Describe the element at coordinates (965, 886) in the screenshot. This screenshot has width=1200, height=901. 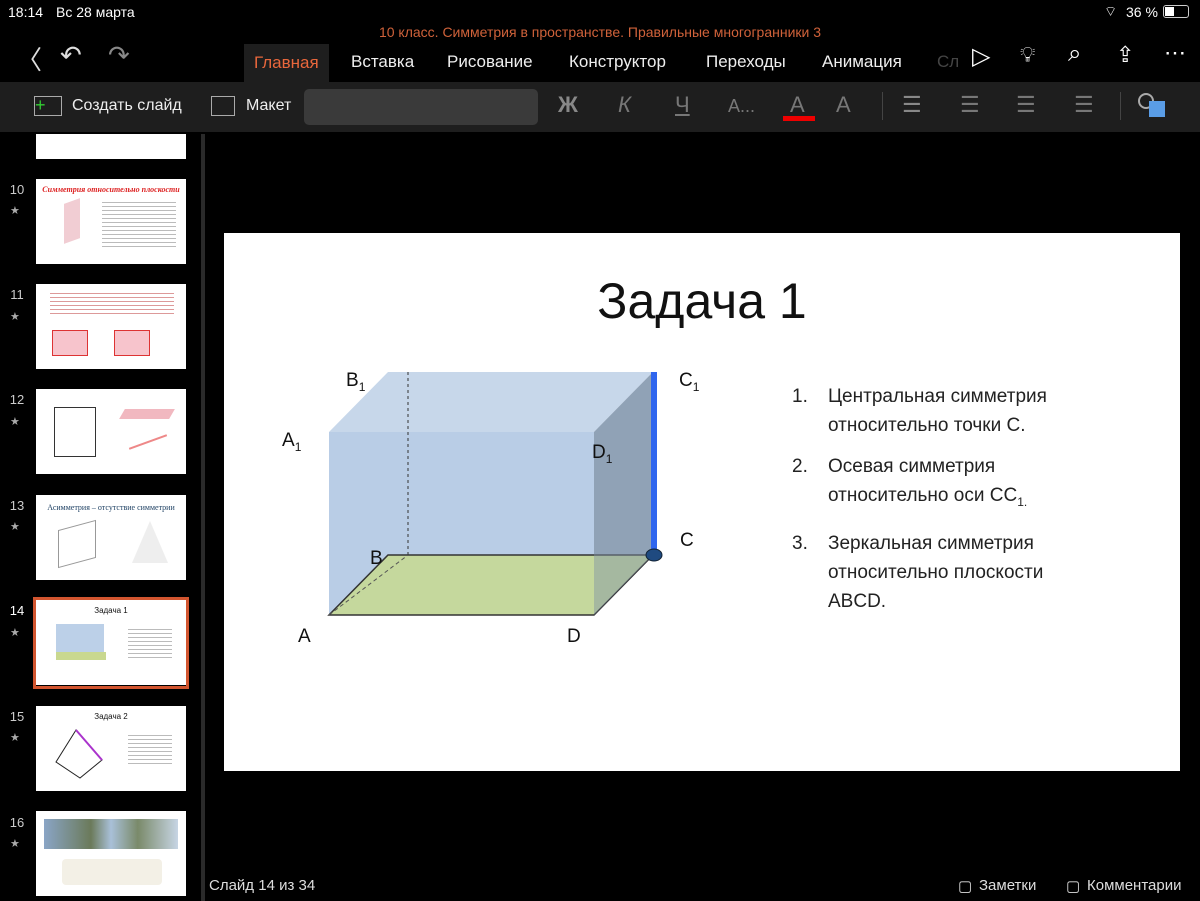
I see `notes-icon: ▢` at that location.